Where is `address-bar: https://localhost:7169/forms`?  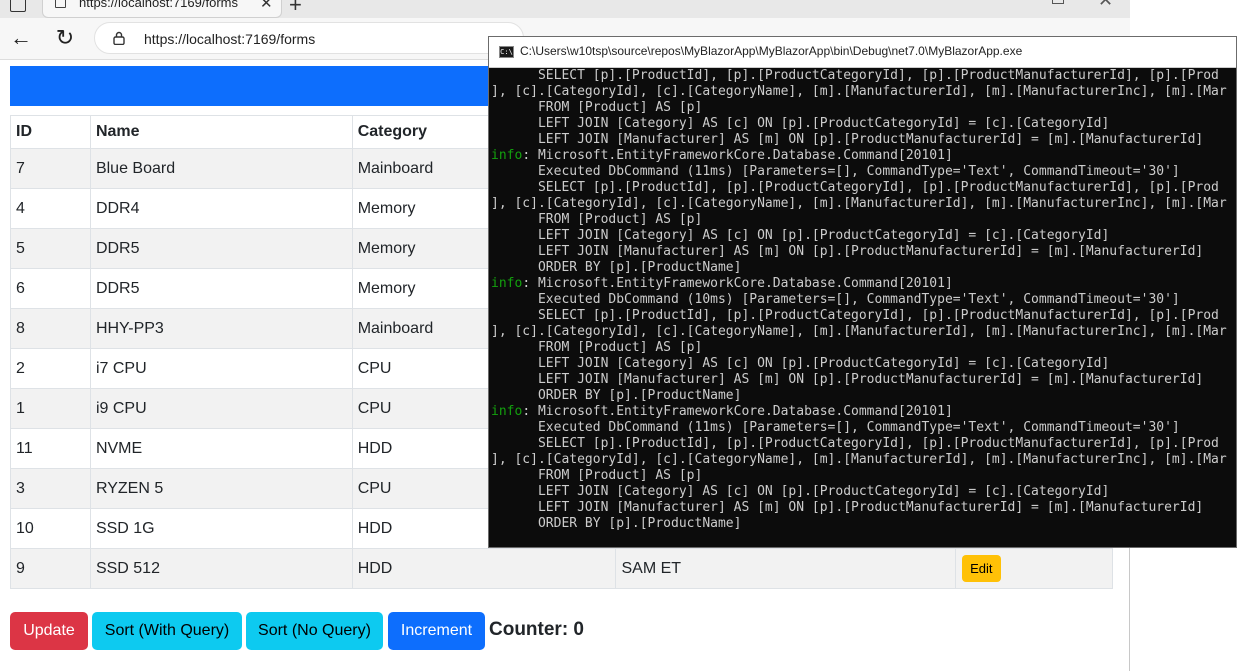 address-bar: https://localhost:7169/forms is located at coordinates (309, 38).